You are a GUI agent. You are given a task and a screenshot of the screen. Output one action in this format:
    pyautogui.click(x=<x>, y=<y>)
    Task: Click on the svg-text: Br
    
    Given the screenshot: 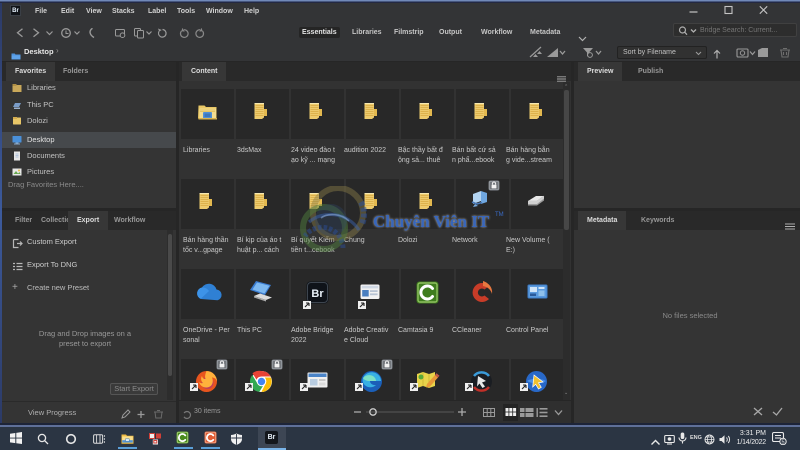 What is the action you would take?
    pyautogui.click(x=317, y=294)
    